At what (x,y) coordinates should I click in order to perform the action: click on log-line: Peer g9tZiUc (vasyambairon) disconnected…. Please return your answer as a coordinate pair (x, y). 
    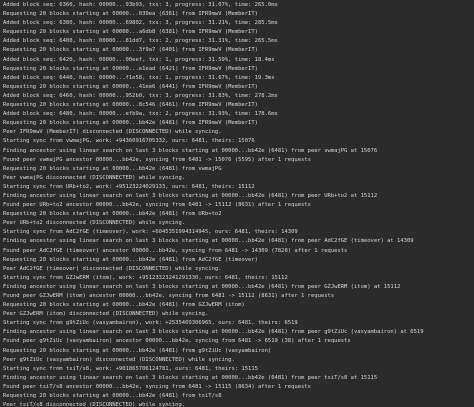
    Looking at the image, I should click on (119, 359).